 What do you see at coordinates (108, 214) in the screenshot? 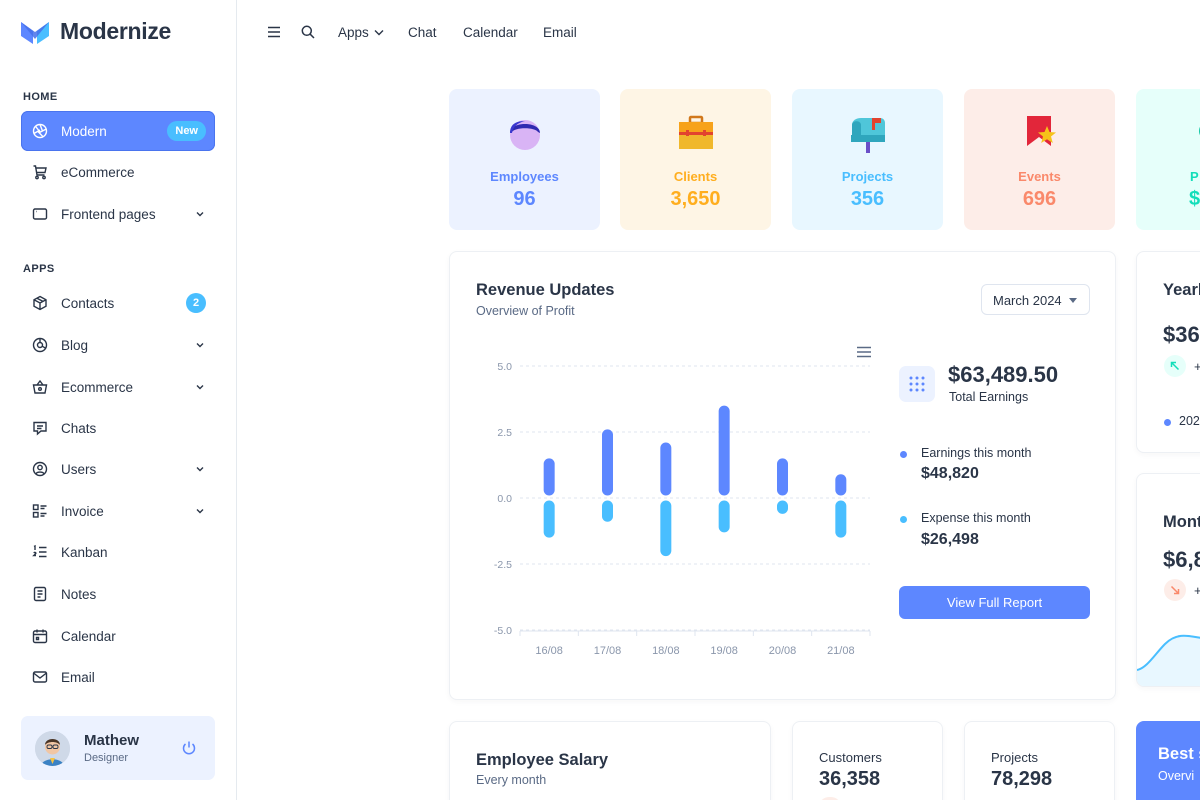
I see `sidebar-item-label: Frontend pages` at bounding box center [108, 214].